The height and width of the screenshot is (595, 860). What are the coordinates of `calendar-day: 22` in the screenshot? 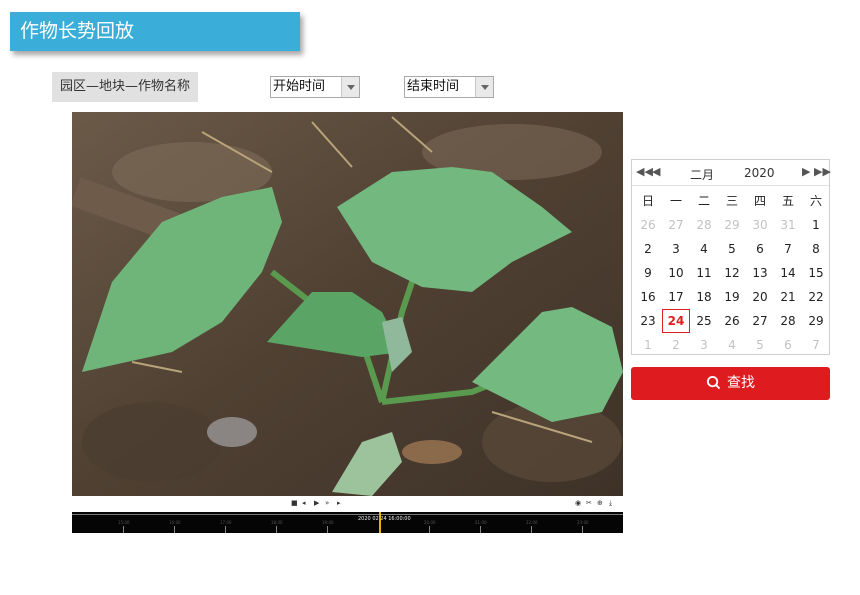 It's located at (816, 297).